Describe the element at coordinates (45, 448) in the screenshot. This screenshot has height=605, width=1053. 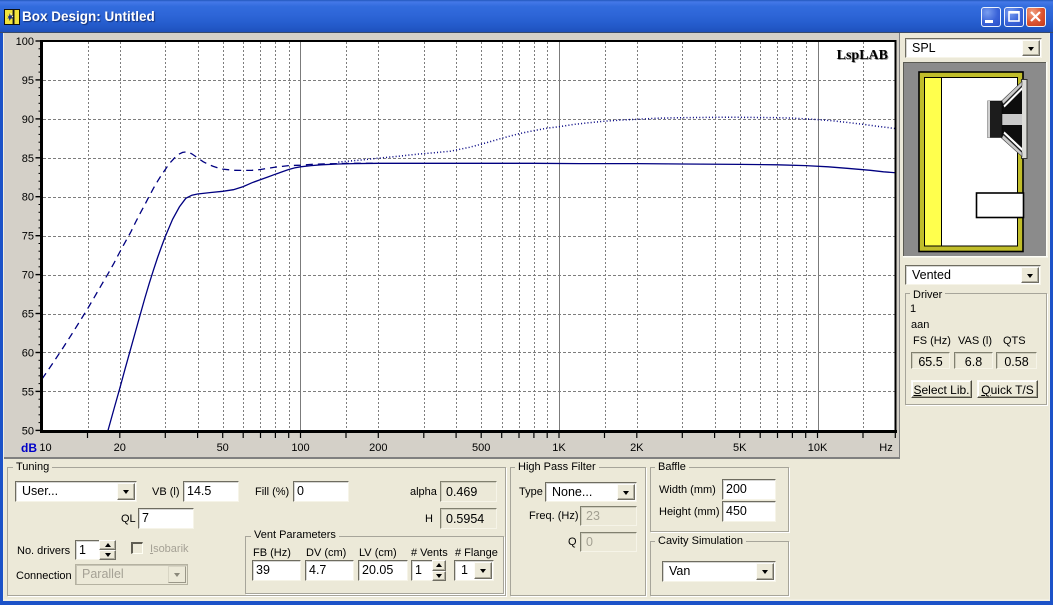
I see `svg-text: 10` at that location.